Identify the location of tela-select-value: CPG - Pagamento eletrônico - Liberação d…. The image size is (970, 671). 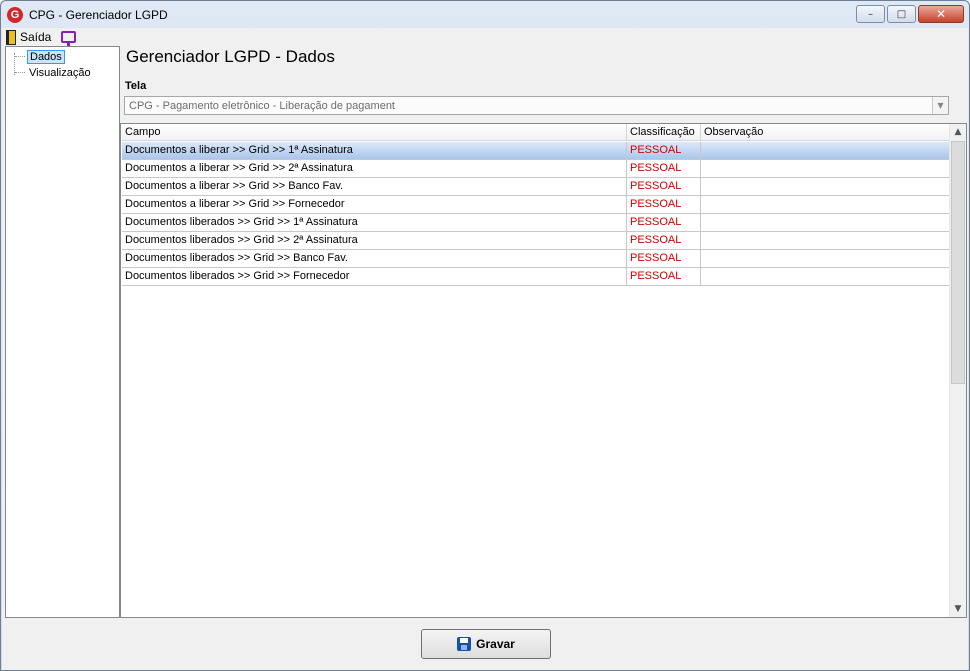
(262, 105).